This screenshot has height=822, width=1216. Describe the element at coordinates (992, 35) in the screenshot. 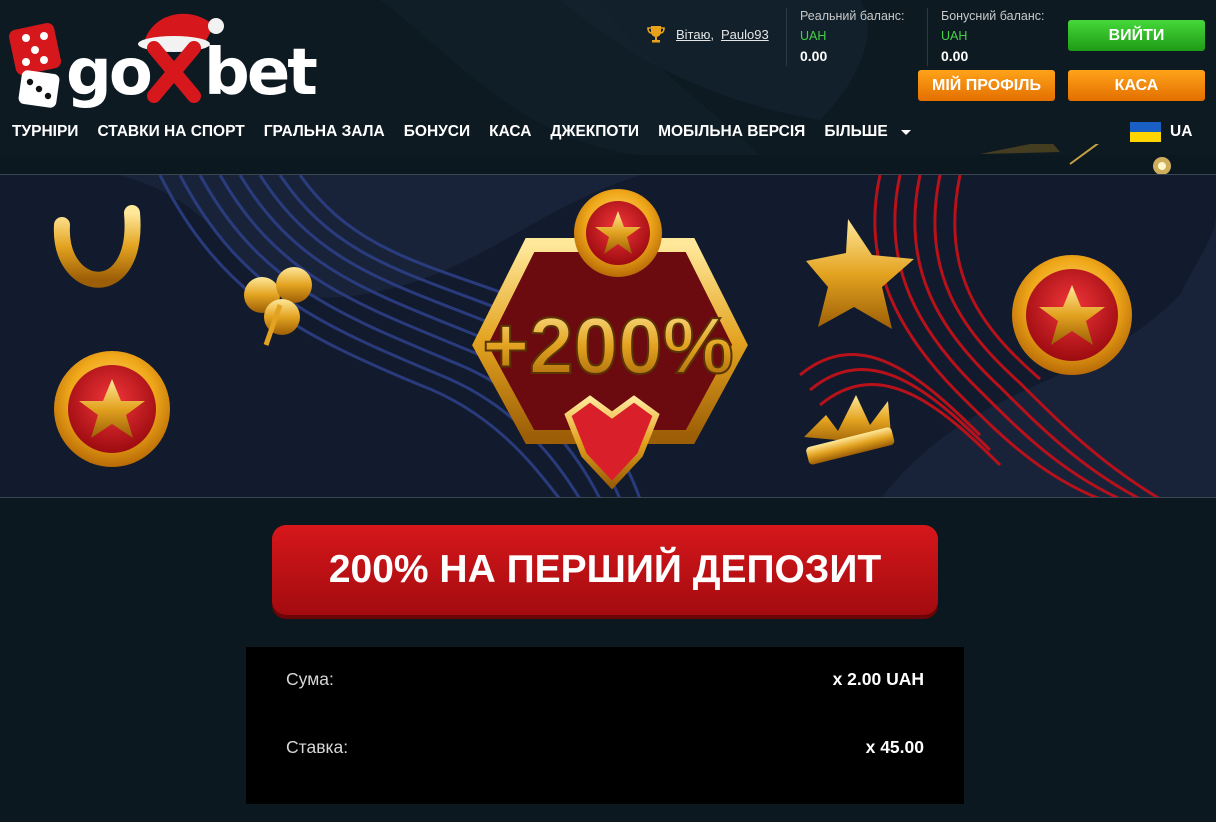

I see `bonus-balance: Бонусний баланс: UAH 0.00` at that location.